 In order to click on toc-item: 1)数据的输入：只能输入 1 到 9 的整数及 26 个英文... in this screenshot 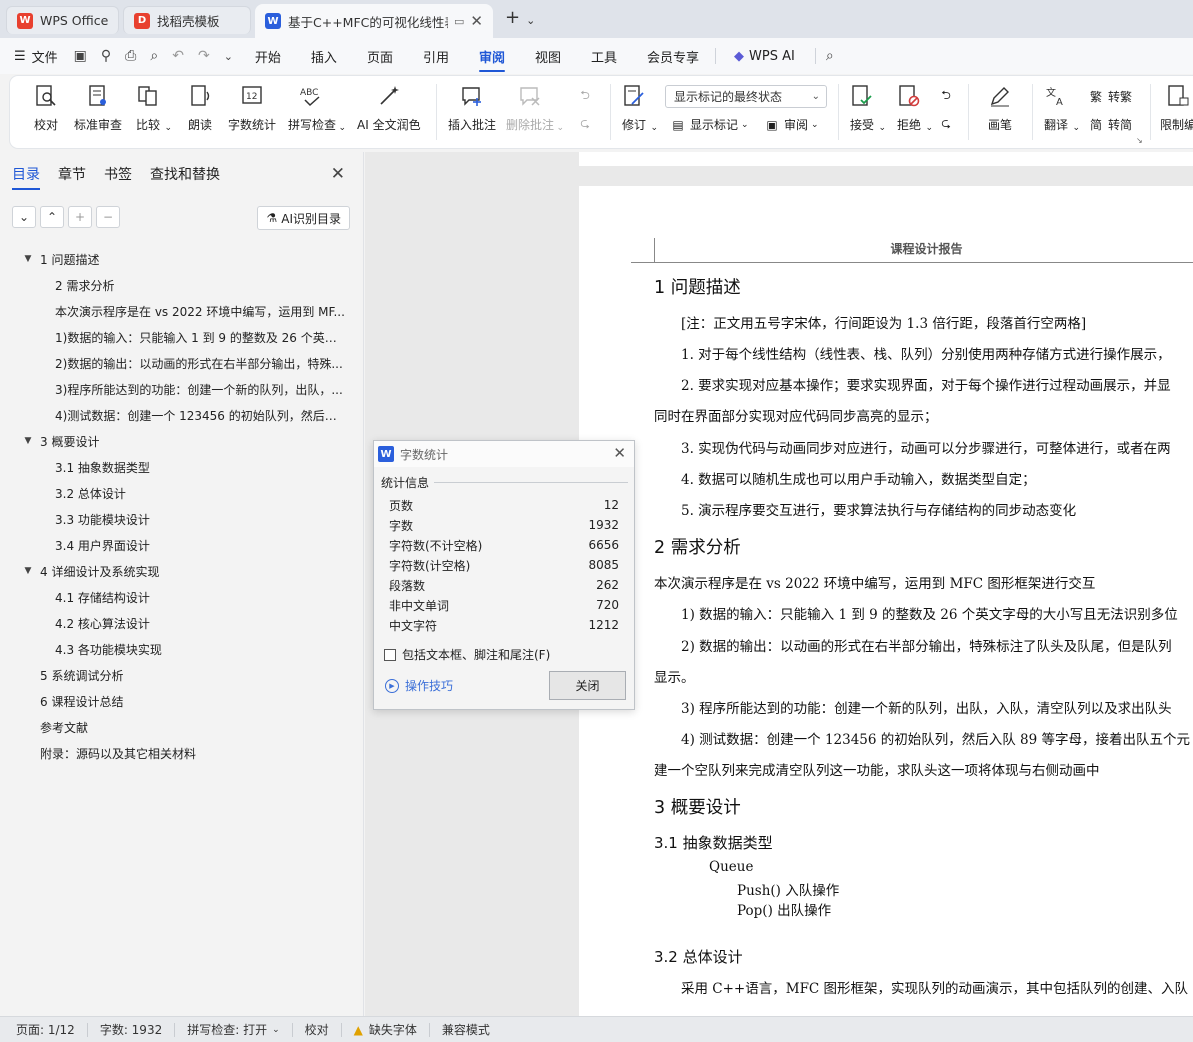, I will do `click(182, 337)`.